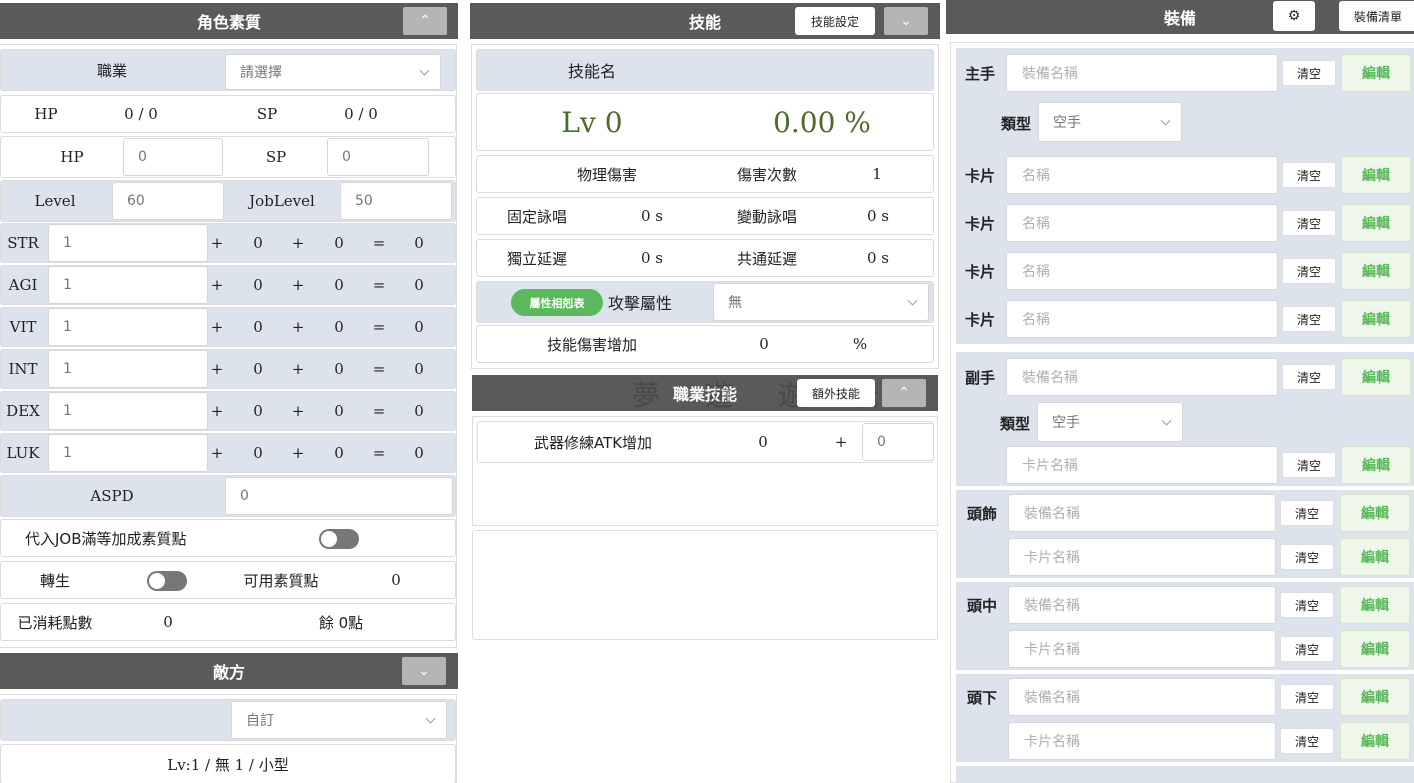 The width and height of the screenshot is (1414, 783). Describe the element at coordinates (339, 720) in the screenshot. I see `enemy-select: 自訂` at that location.